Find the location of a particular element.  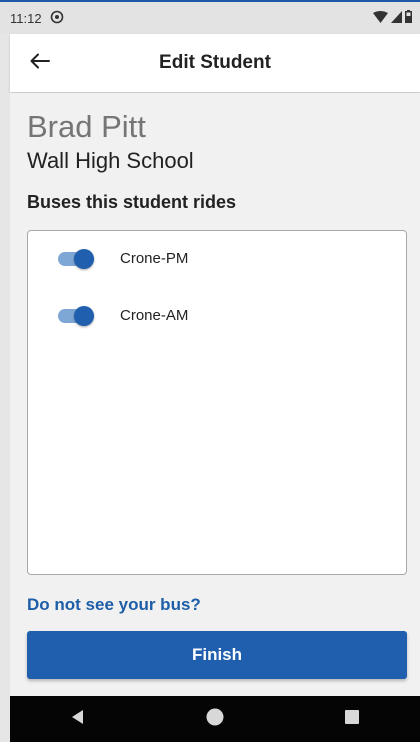

bus-label: Crone-AM is located at coordinates (154, 315).